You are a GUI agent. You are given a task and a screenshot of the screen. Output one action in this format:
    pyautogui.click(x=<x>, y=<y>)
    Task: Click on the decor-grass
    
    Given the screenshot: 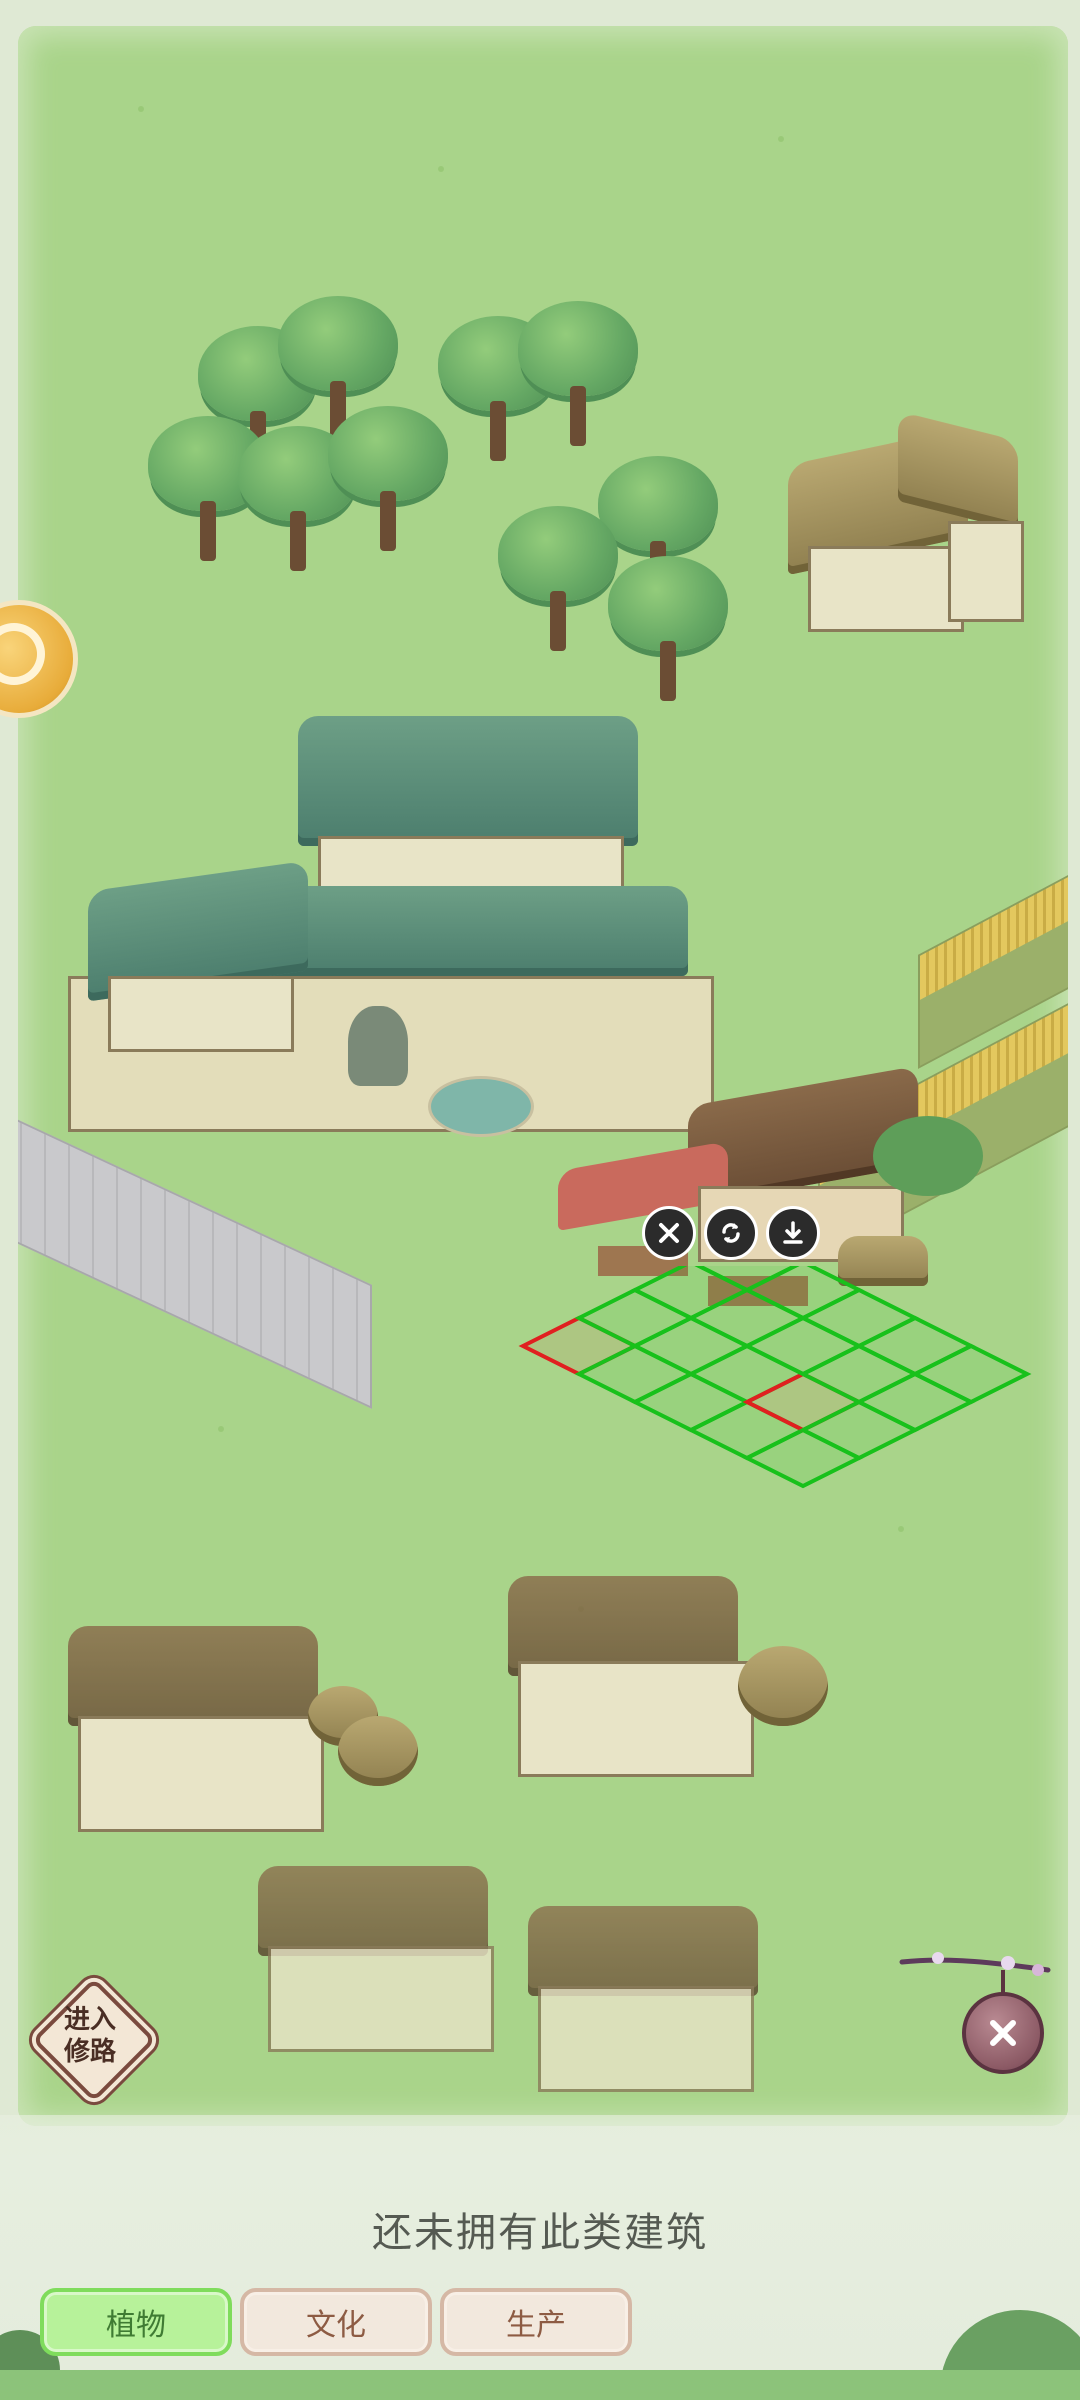 What is the action you would take?
    pyautogui.click(x=540, y=2385)
    